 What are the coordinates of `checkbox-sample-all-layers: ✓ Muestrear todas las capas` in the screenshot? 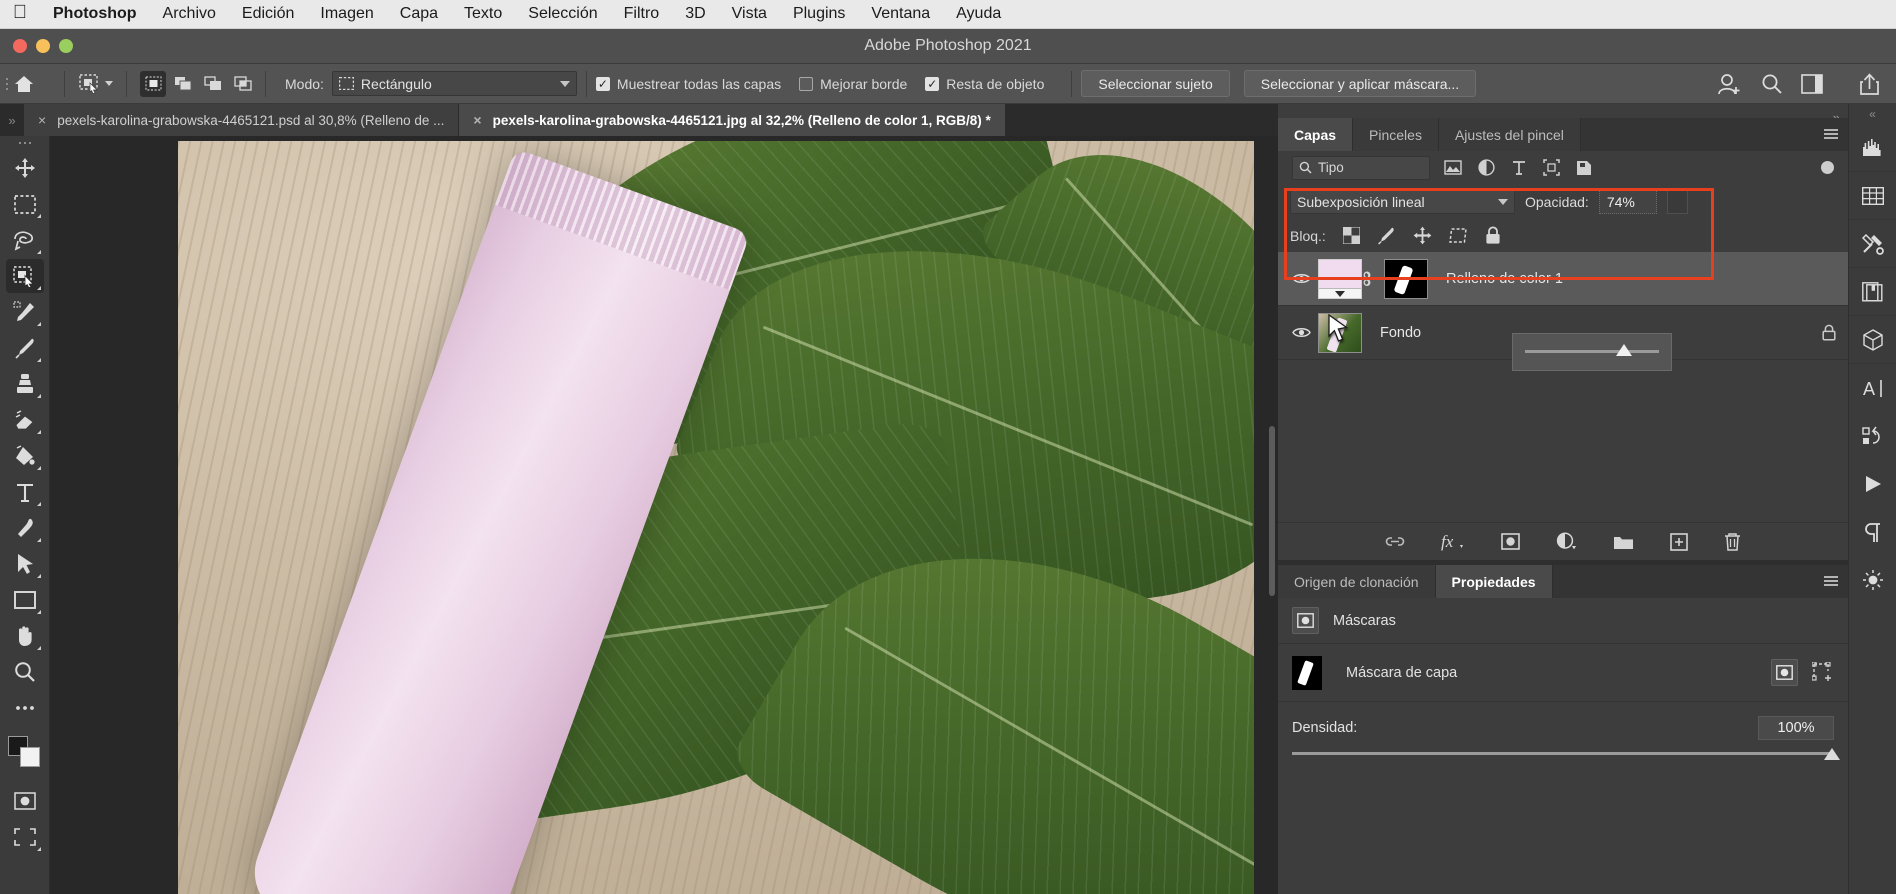 It's located at (688, 84).